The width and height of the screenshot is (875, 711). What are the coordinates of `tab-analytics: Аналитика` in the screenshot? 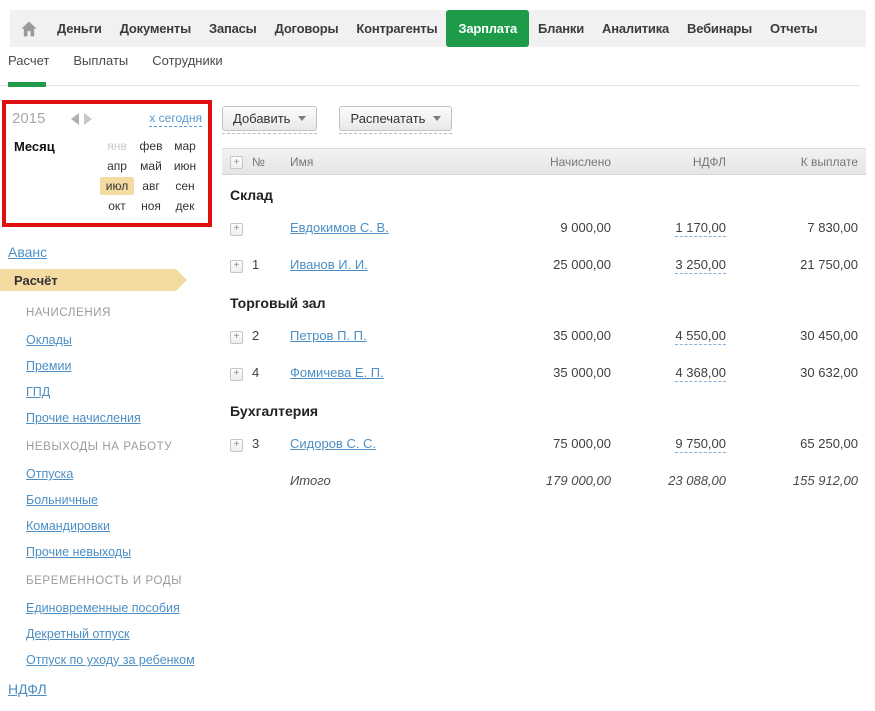 It's located at (635, 28).